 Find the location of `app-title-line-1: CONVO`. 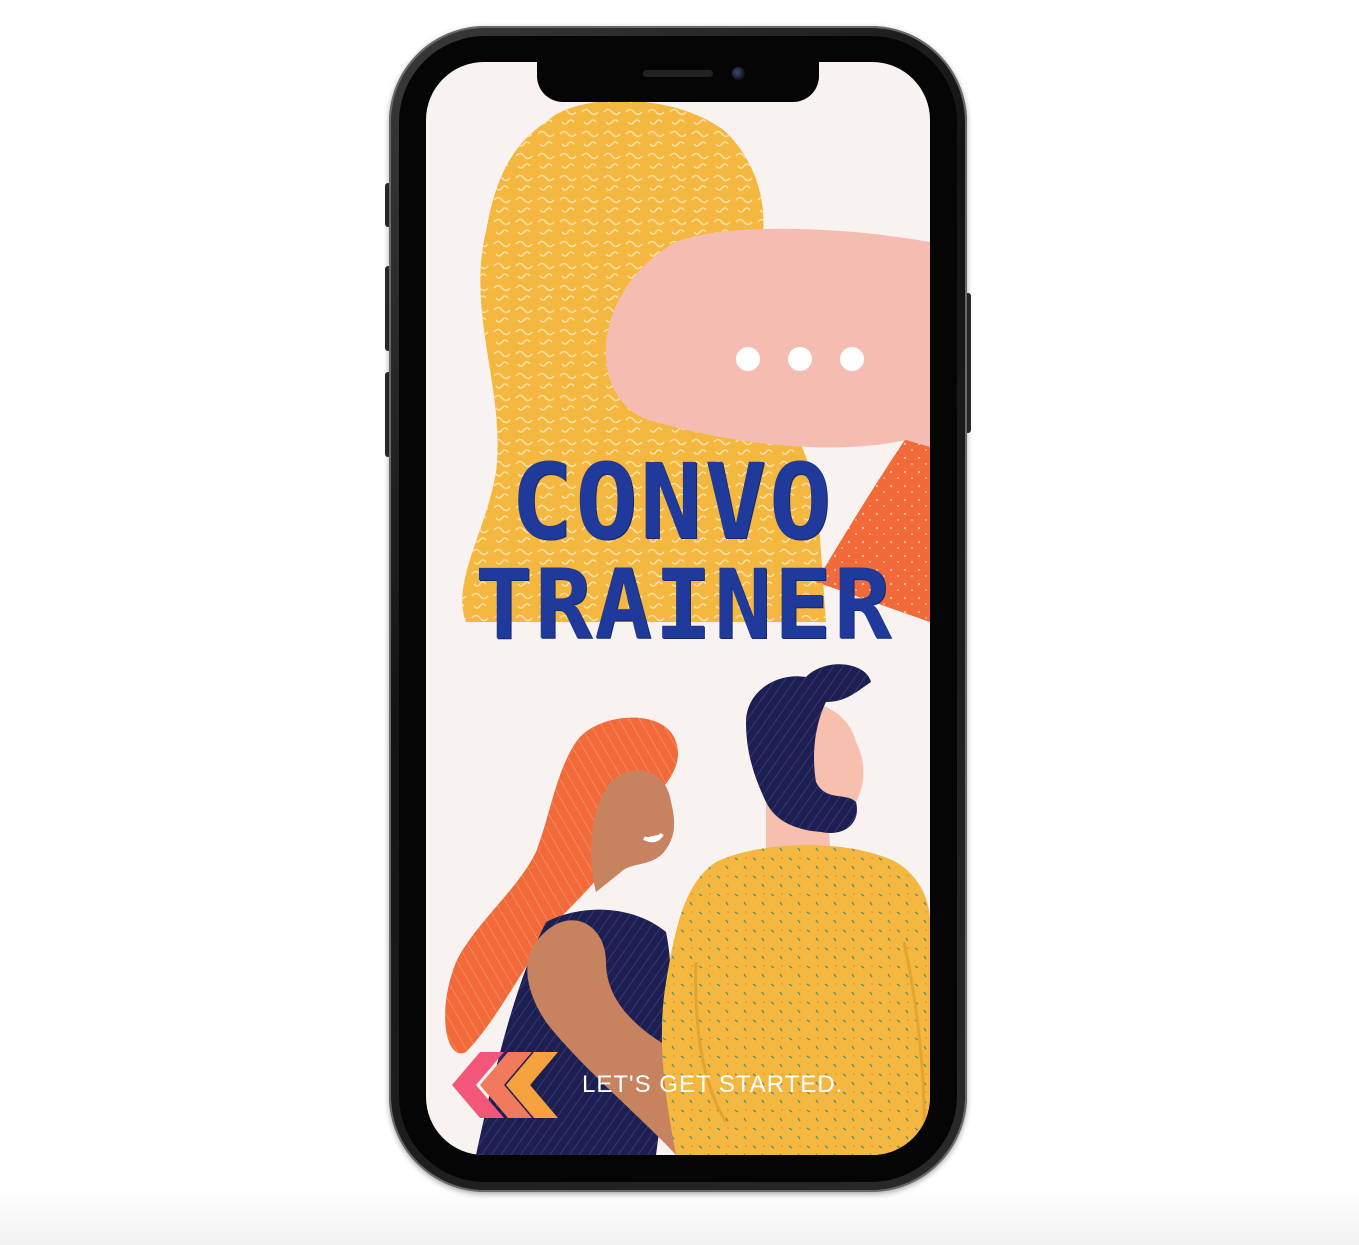

app-title-line-1: CONVO is located at coordinates (672, 502).